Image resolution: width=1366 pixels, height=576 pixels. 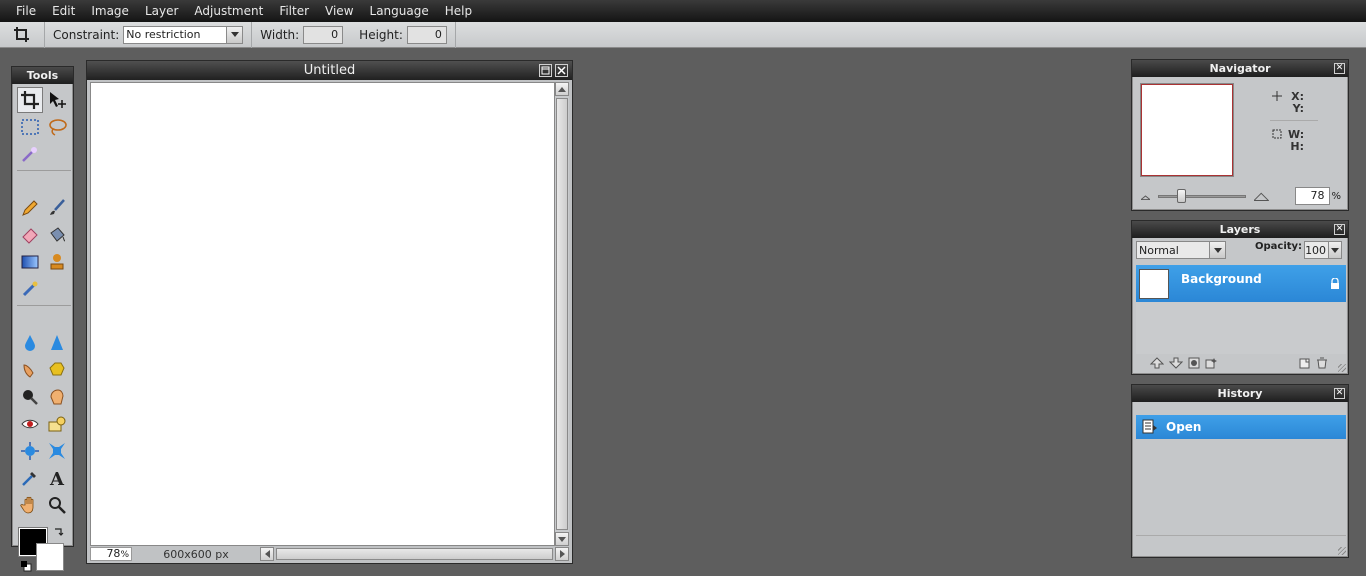 What do you see at coordinates (57, 370) in the screenshot?
I see `sponge-tool` at bounding box center [57, 370].